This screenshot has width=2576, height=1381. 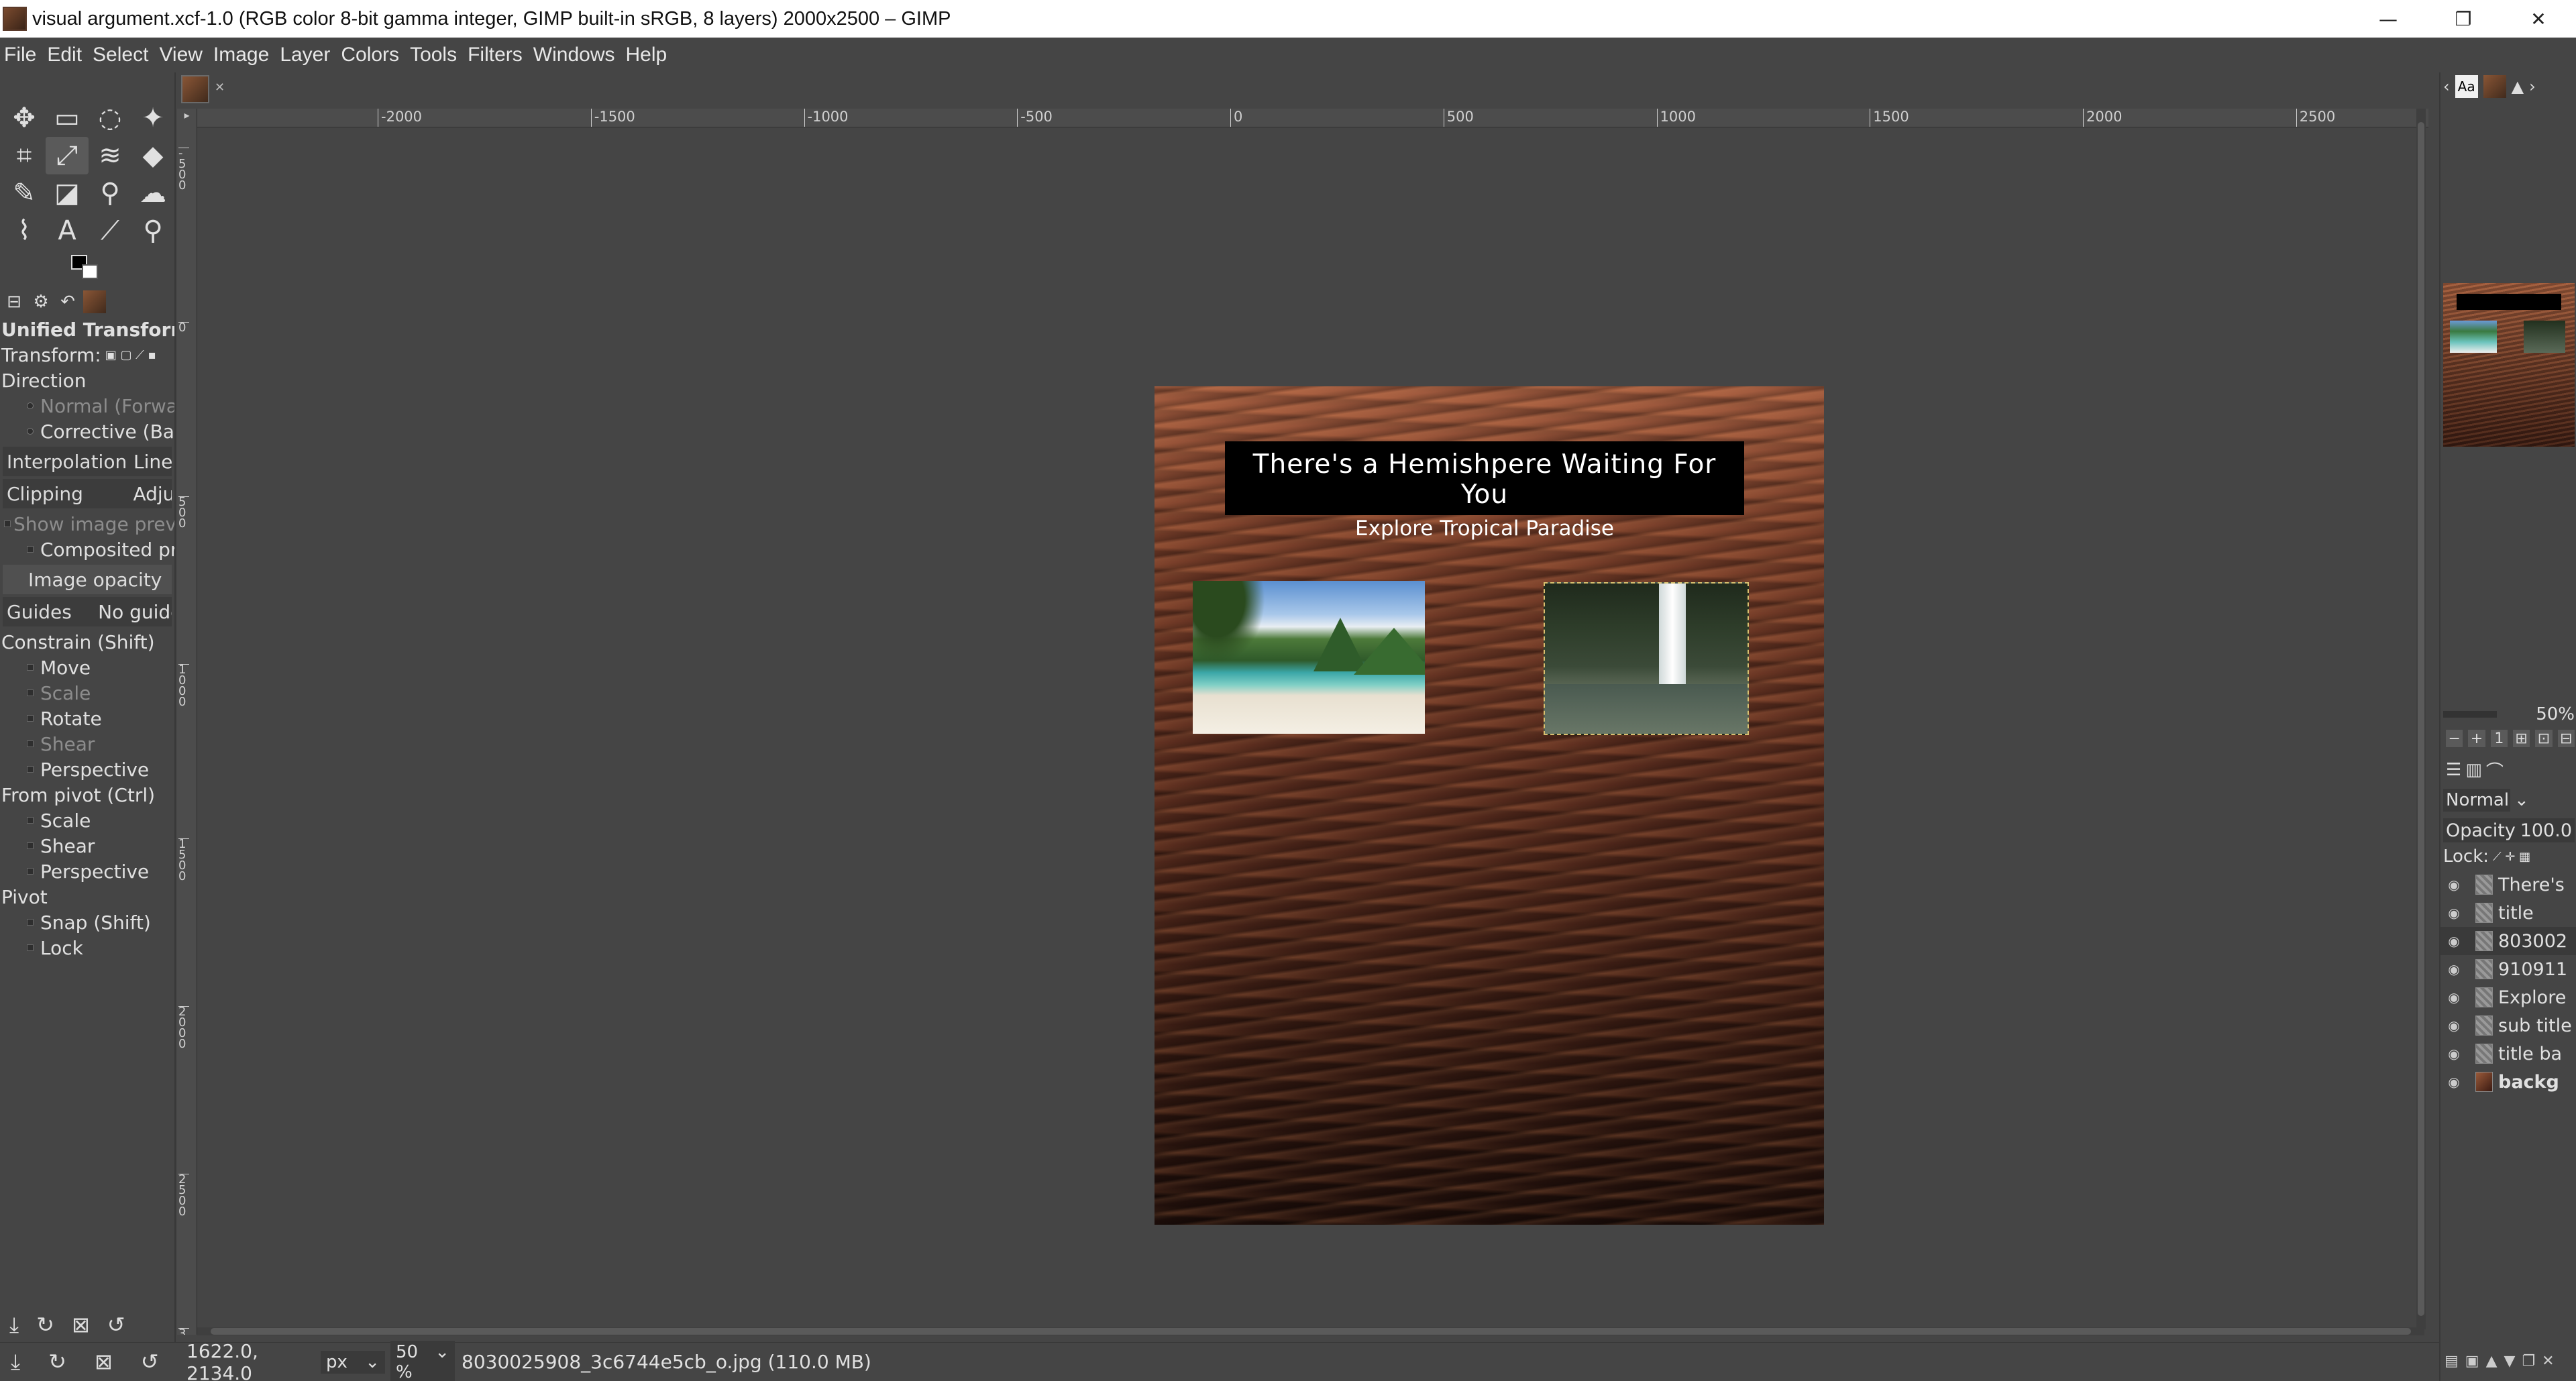 I want to click on pivot-perspective-checkbox: Perspective, so click(x=87, y=871).